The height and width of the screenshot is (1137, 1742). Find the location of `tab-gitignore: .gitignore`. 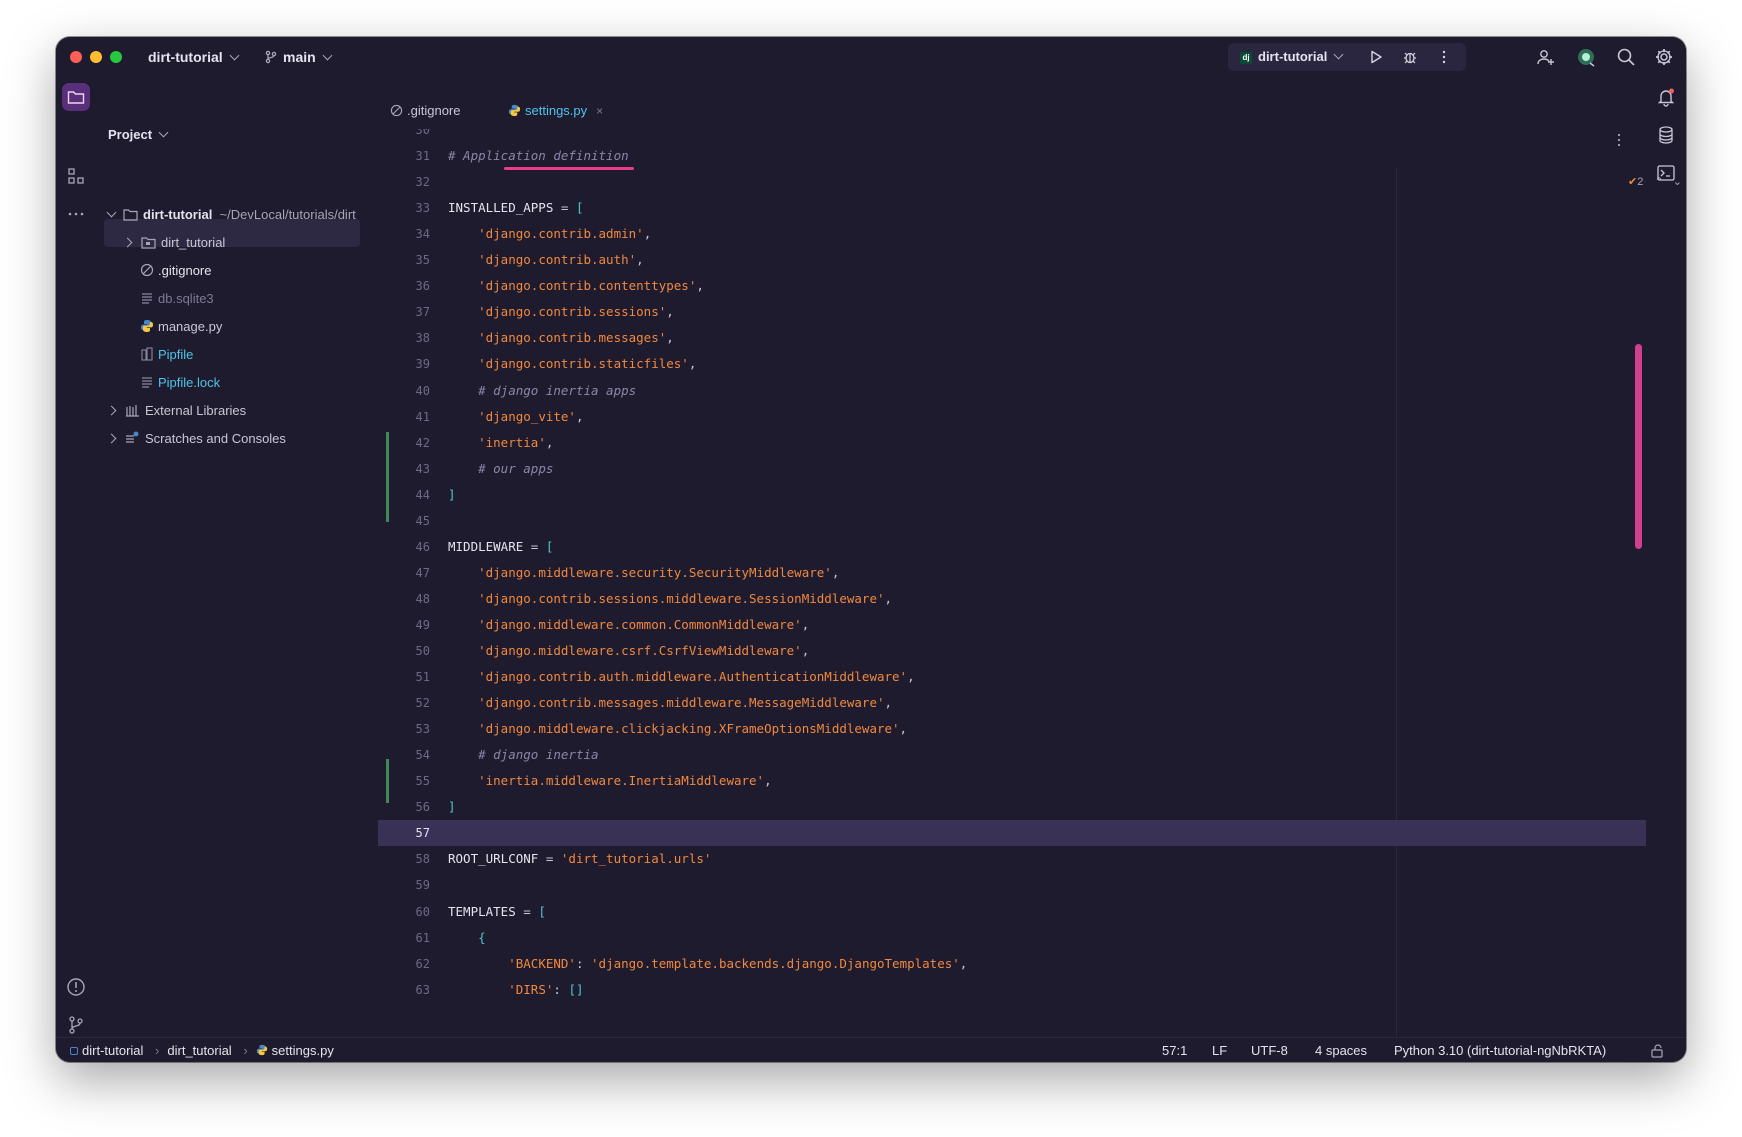

tab-gitignore: .gitignore is located at coordinates (425, 102).